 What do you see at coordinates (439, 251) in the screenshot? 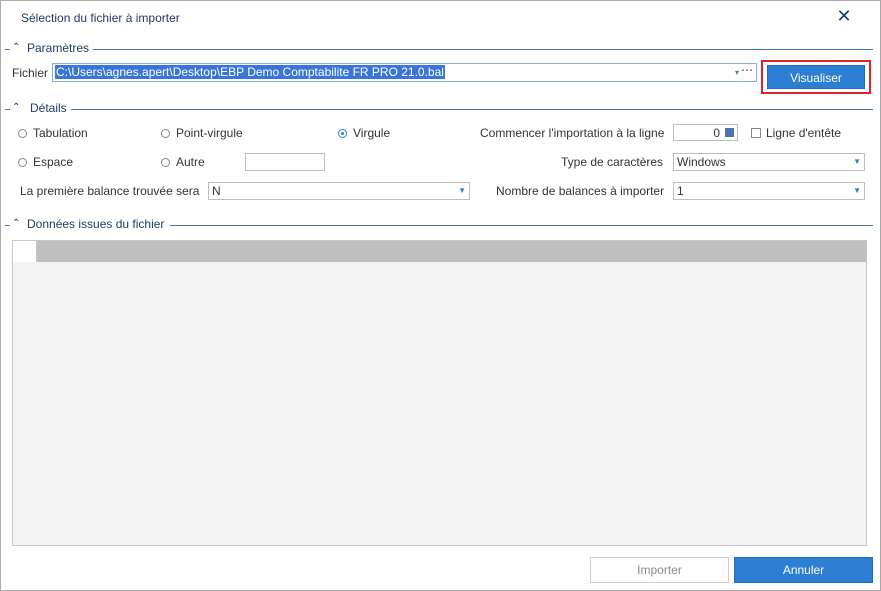
I see `grid-header-row` at bounding box center [439, 251].